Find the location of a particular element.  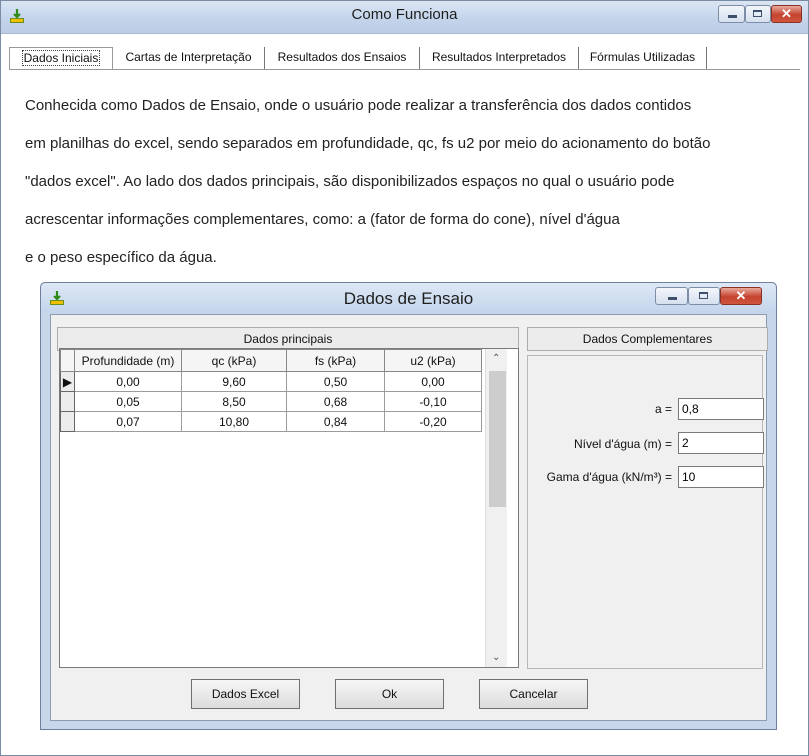

tab-resultados-ensaios: Resultados dos Ensaios is located at coordinates (342, 58).